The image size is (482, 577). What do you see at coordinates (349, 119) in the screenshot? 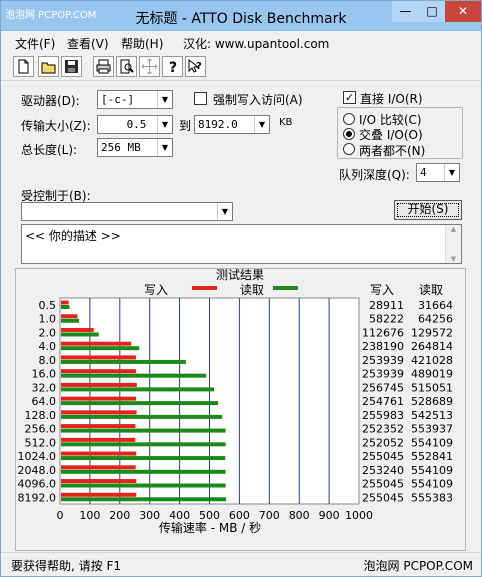
I see `io-compare-radio` at bounding box center [349, 119].